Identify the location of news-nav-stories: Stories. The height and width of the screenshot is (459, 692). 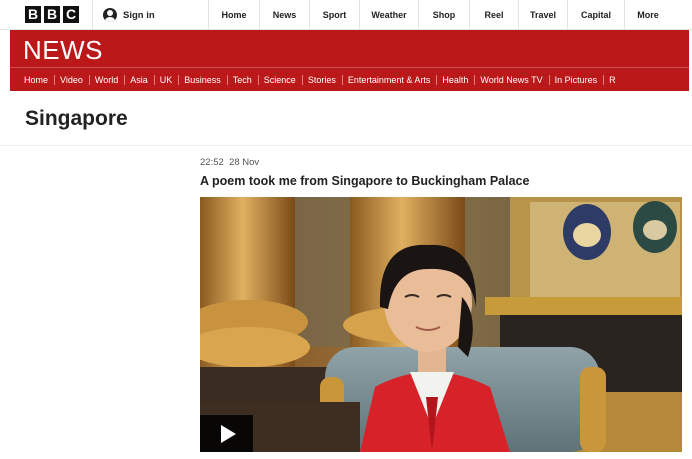
(321, 79).